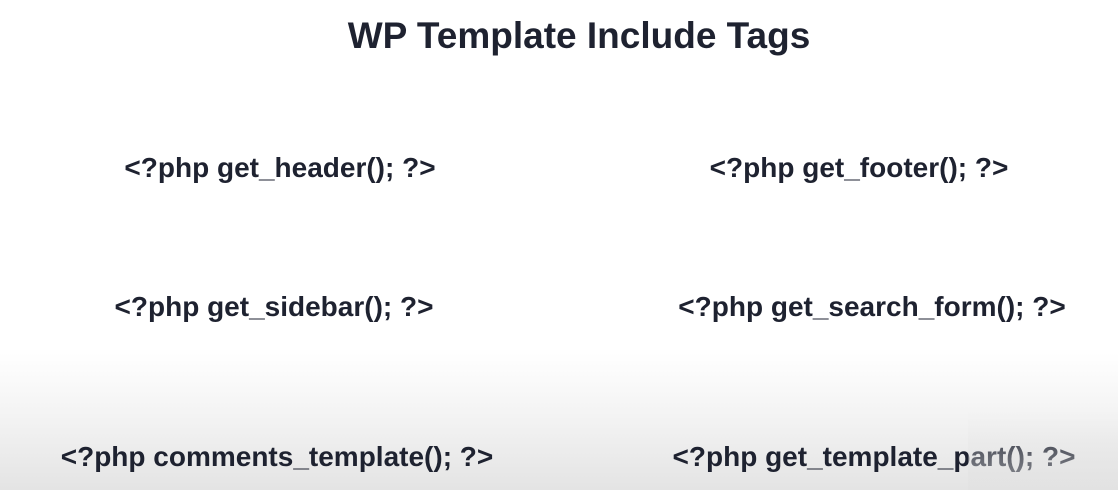  What do you see at coordinates (859, 167) in the screenshot?
I see `tag-get-footer: <?php get_footer(); ?>` at bounding box center [859, 167].